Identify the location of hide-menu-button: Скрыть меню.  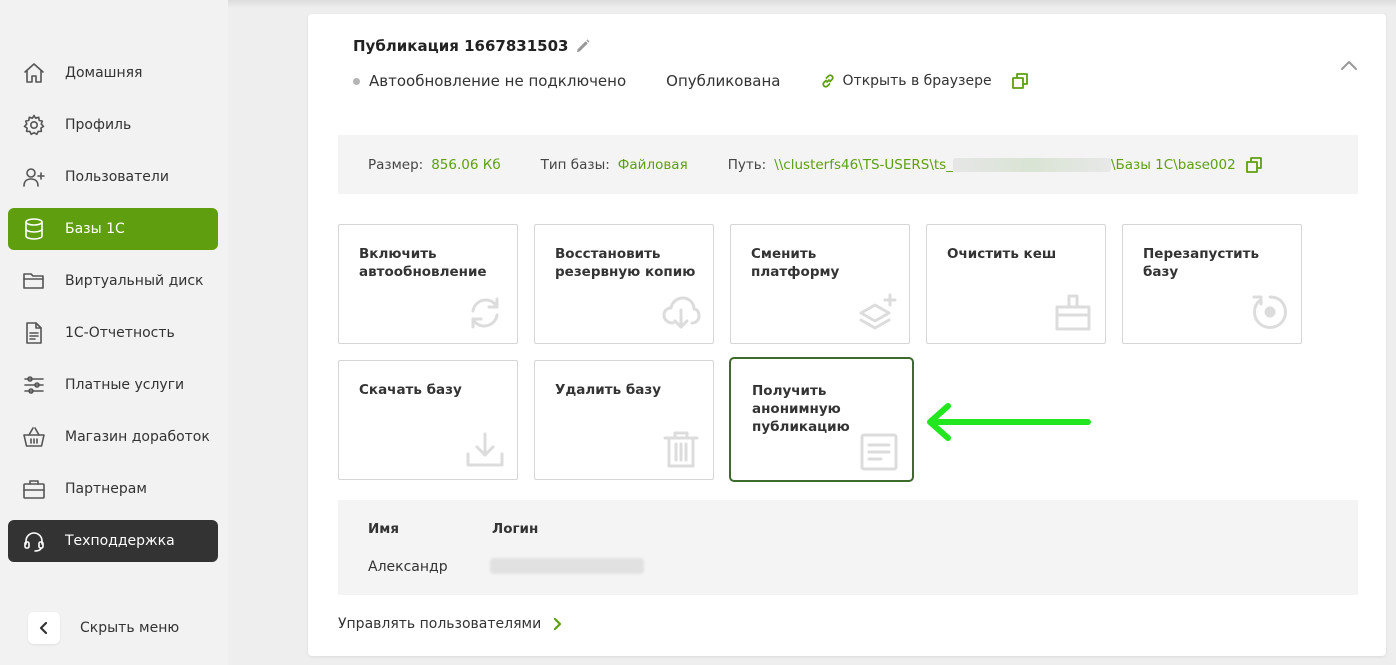
(103, 628).